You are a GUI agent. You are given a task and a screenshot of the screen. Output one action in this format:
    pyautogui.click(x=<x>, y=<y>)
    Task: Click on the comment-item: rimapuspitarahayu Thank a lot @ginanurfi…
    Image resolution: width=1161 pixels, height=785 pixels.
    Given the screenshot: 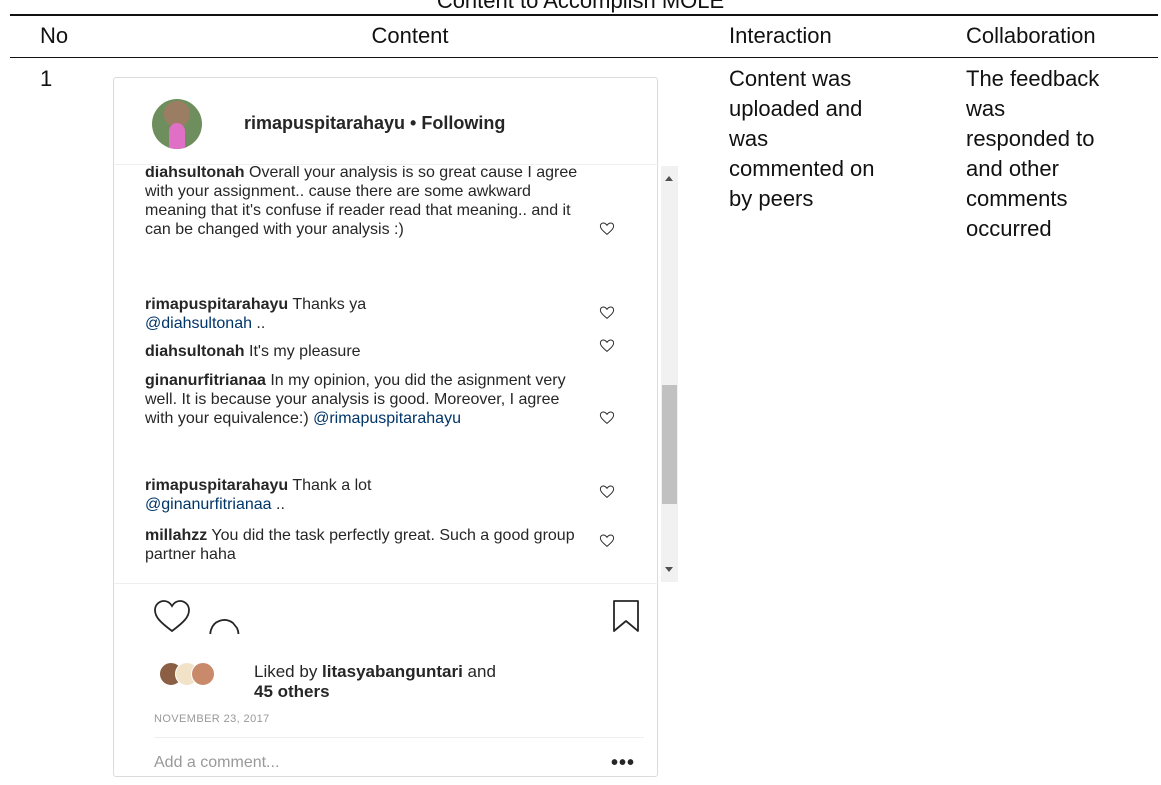 What is the action you would take?
    pyautogui.click(x=365, y=495)
    